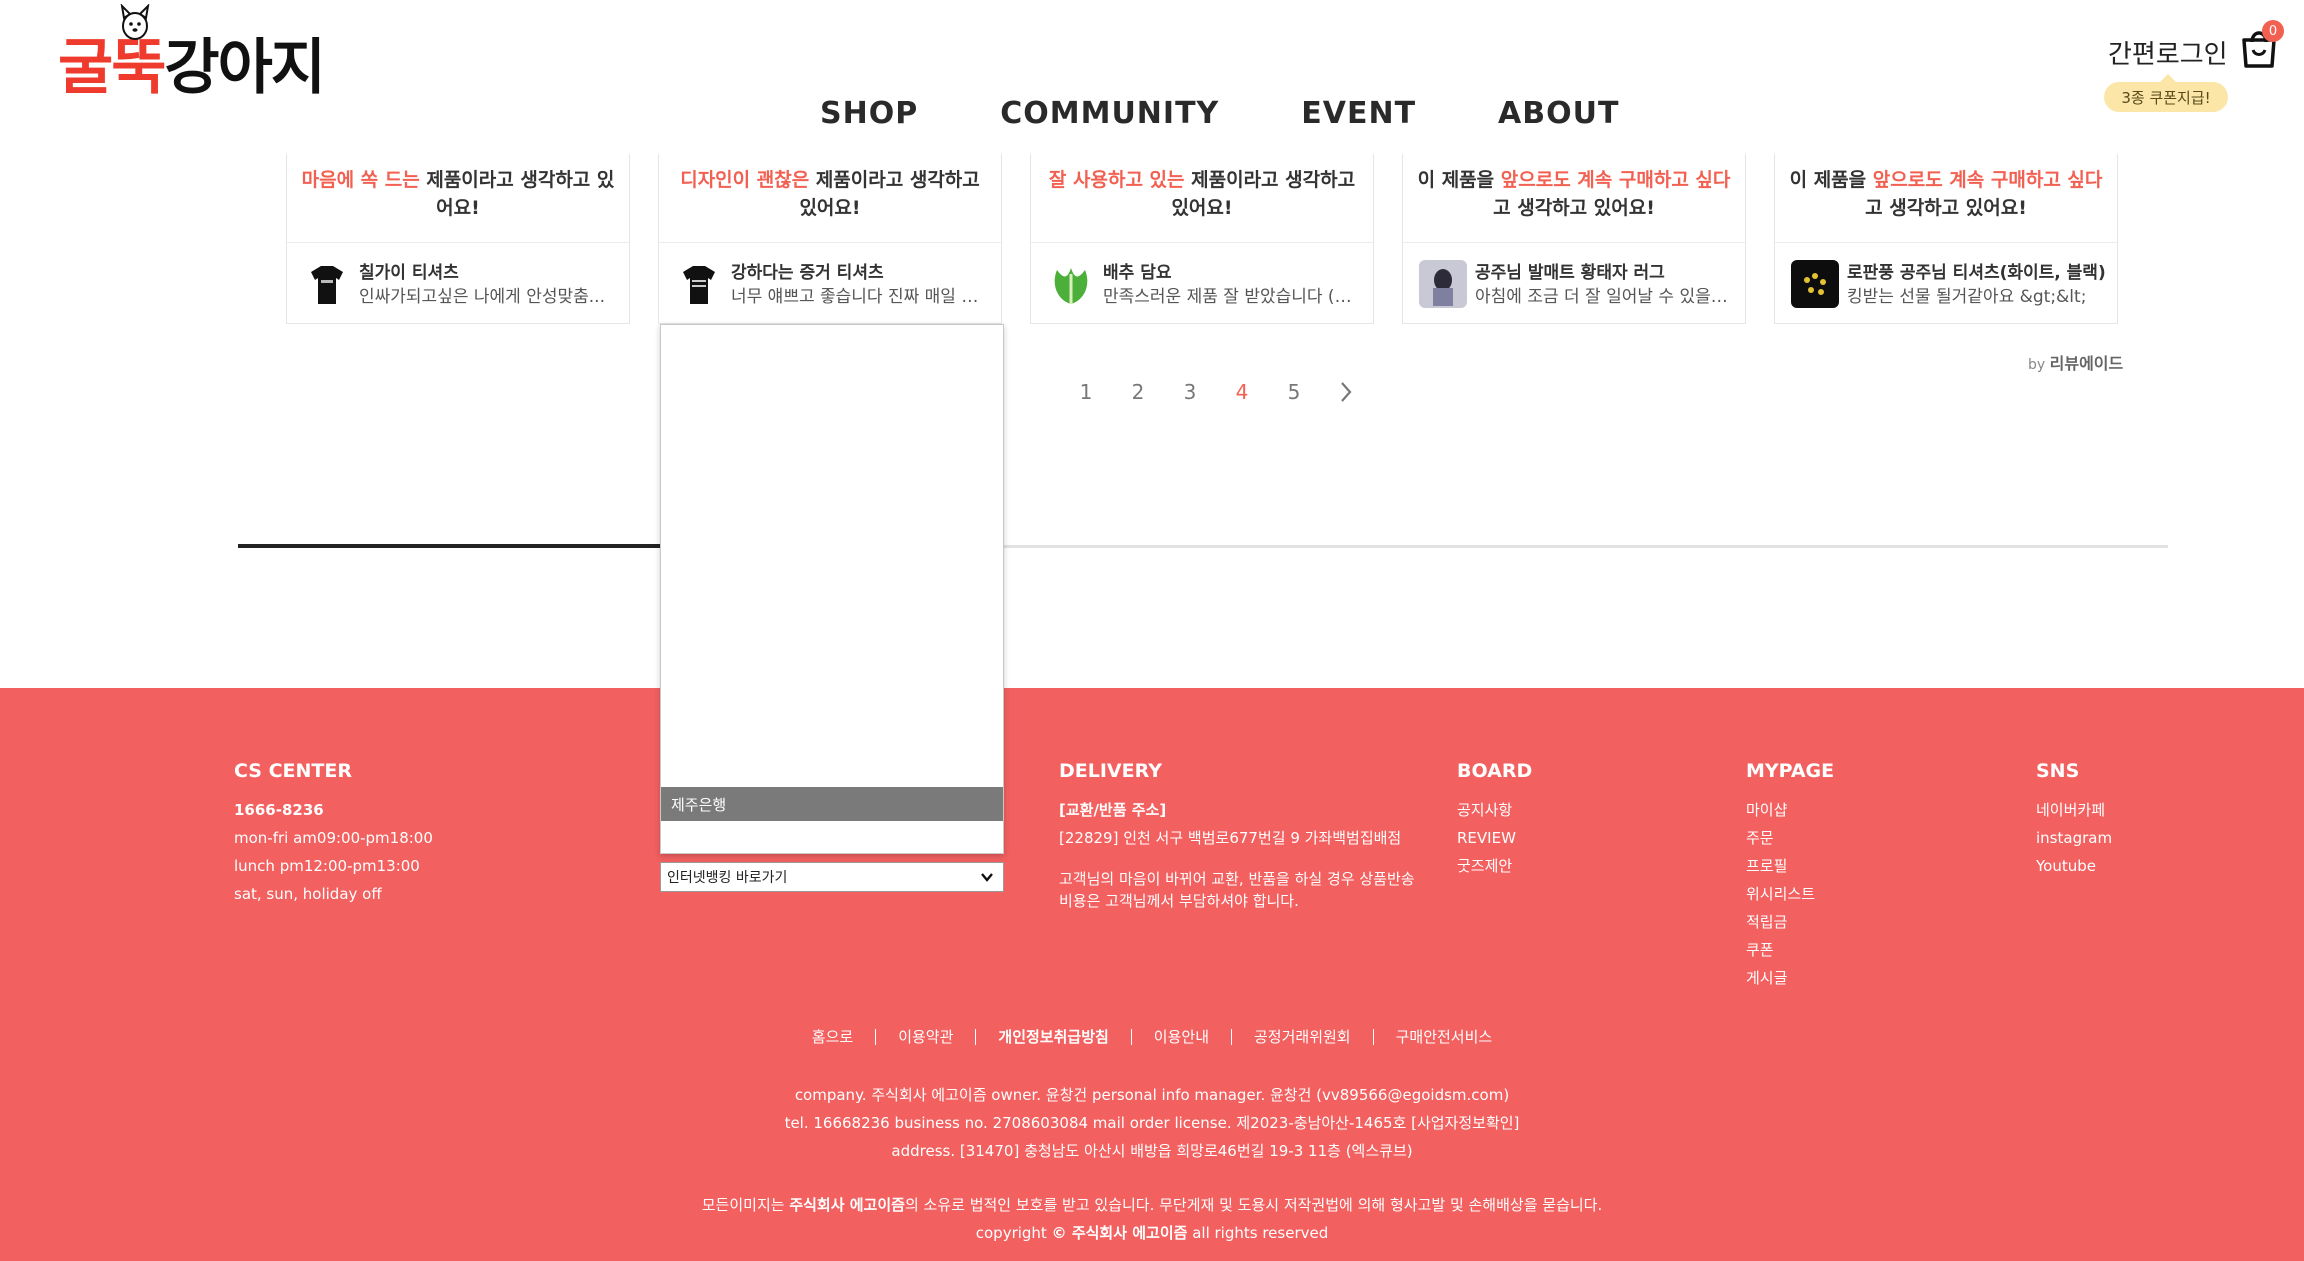 This screenshot has height=1261, width=2304. What do you see at coordinates (1302, 1036) in the screenshot?
I see `footer-link-ftc: 공정거래위원회` at bounding box center [1302, 1036].